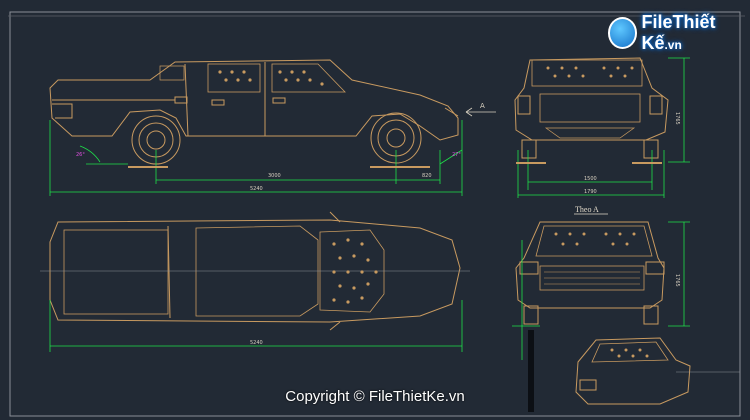 Image resolution: width=750 pixels, height=420 pixels. What do you see at coordinates (256, 189) in the screenshot?
I see `dim-side-length: 5240` at bounding box center [256, 189].